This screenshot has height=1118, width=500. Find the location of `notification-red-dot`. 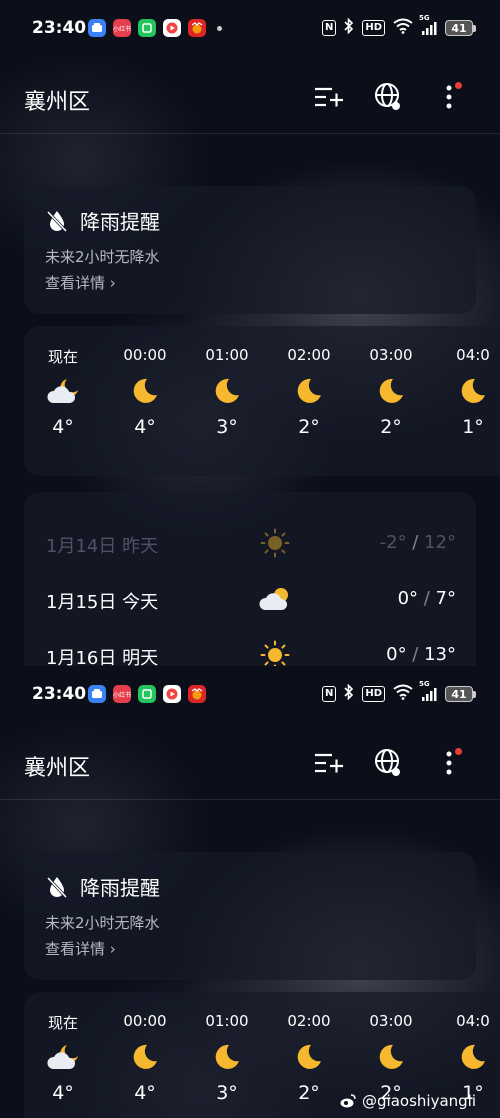

notification-red-dot is located at coordinates (458, 85).